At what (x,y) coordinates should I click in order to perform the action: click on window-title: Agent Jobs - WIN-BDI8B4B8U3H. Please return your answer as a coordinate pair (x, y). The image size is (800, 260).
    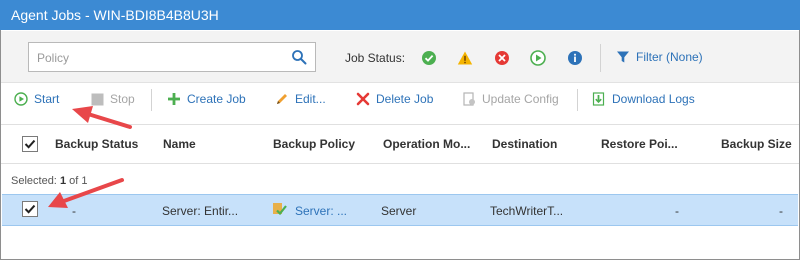
    Looking at the image, I should click on (400, 15).